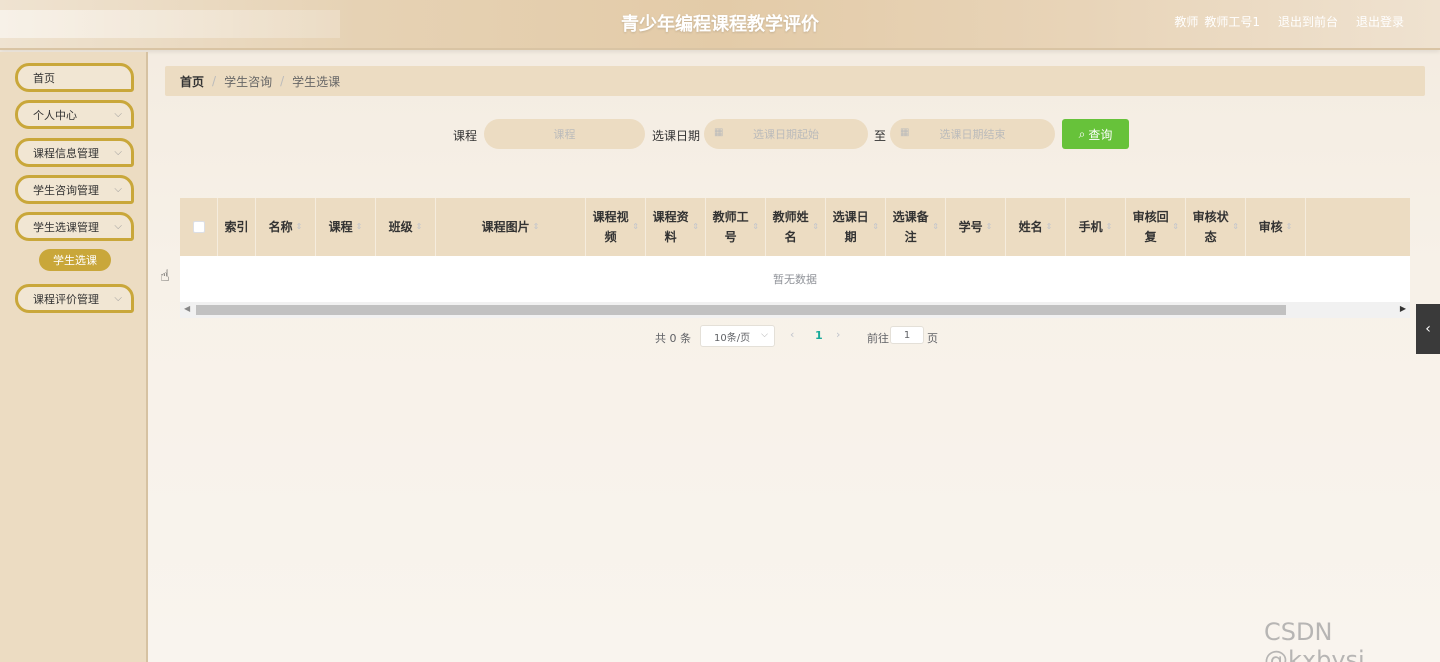 This screenshot has width=1440, height=662. Describe the element at coordinates (400, 227) in the screenshot. I see `column-label: 班级` at that location.